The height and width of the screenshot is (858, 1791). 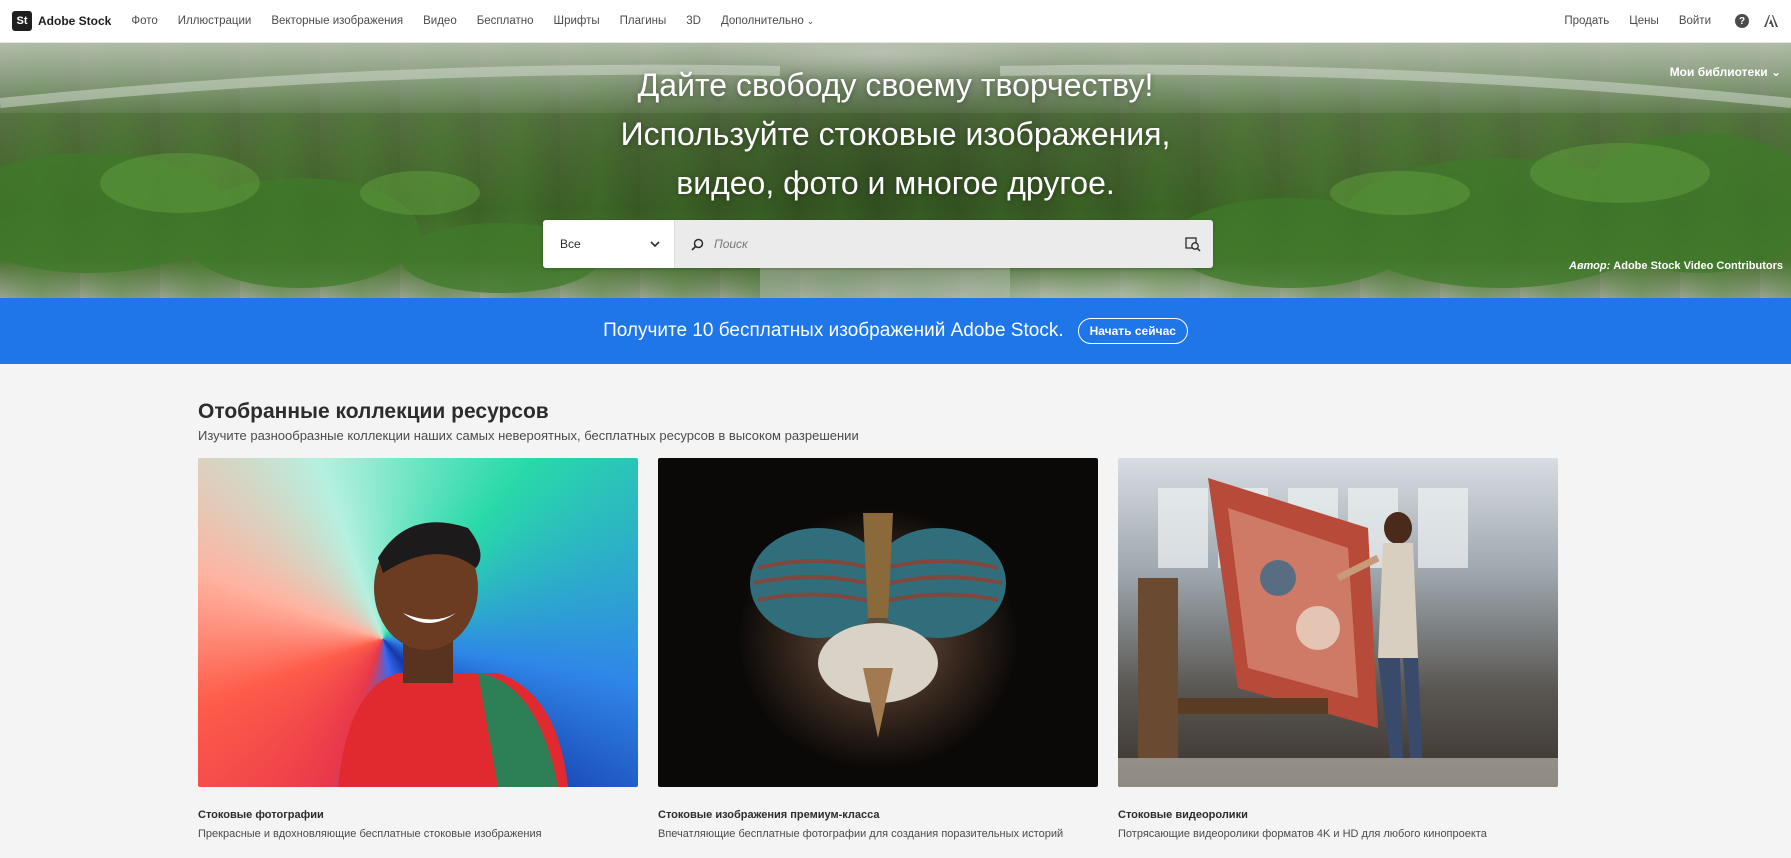 I want to click on nav-item-photo: Фото, so click(x=144, y=21).